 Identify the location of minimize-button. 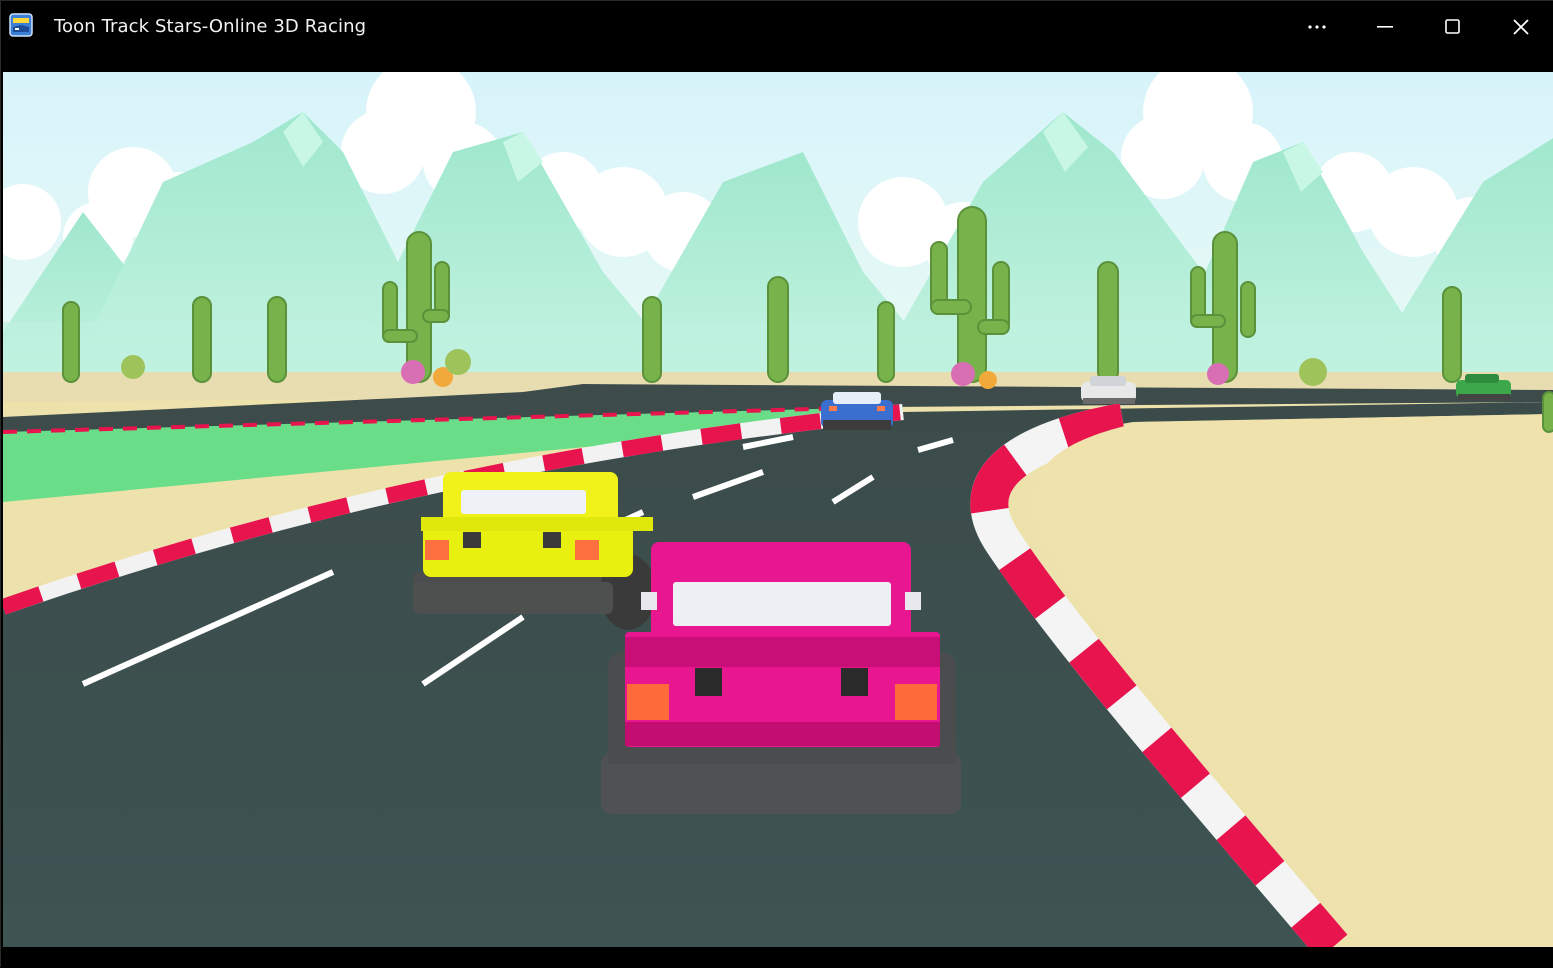
(1385, 27).